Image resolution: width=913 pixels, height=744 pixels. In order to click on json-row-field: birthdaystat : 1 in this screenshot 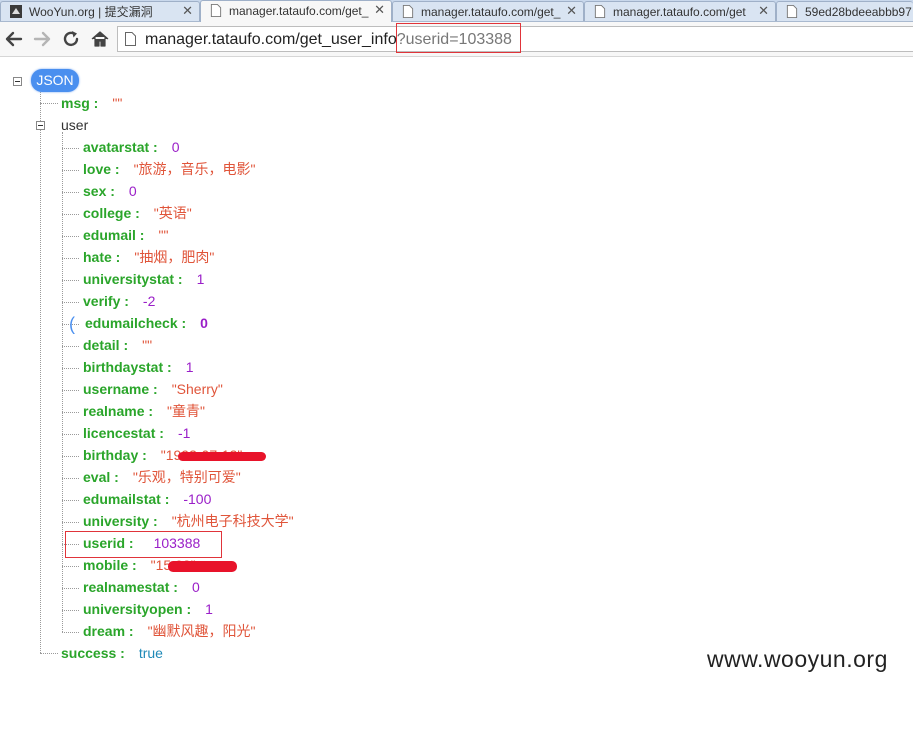, I will do `click(138, 367)`.